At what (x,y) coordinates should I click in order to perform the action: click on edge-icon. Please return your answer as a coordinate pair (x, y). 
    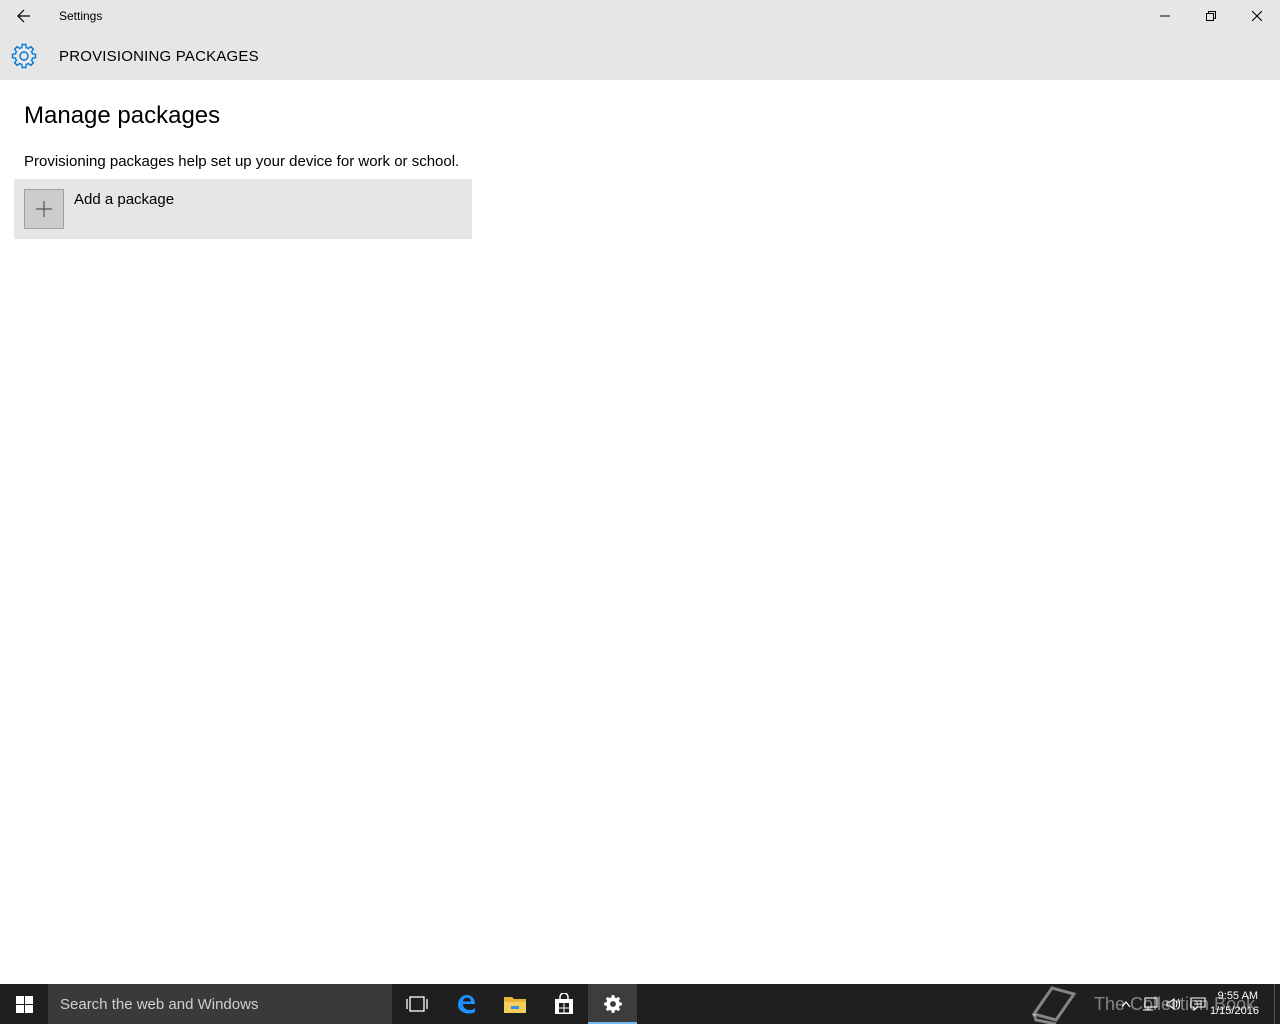
    Looking at the image, I should click on (466, 1004).